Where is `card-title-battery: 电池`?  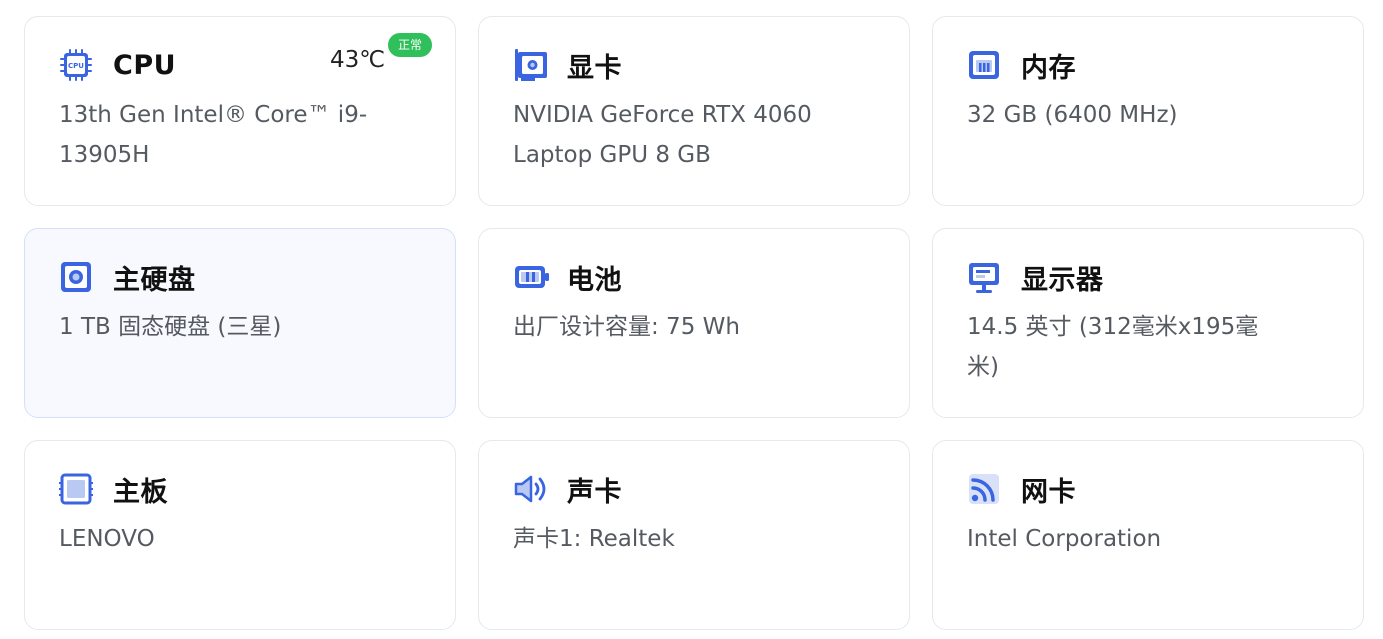
card-title-battery: 电池 is located at coordinates (594, 280).